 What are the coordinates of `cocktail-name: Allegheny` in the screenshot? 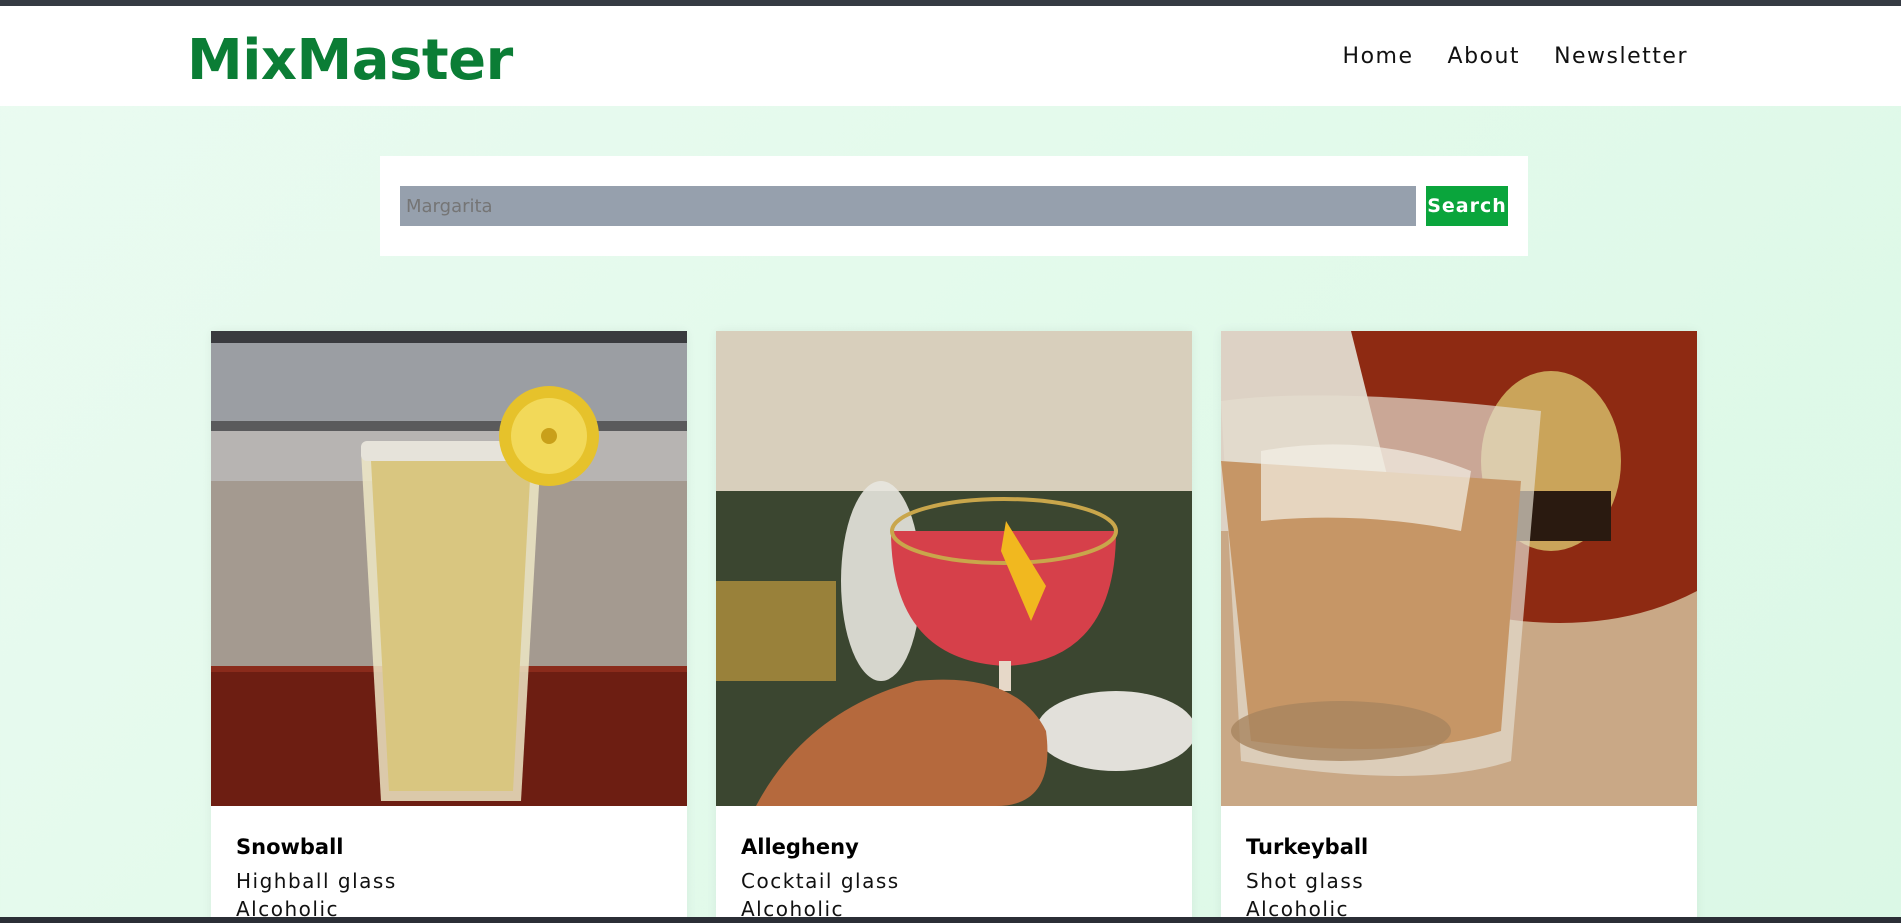 It's located at (800, 847).